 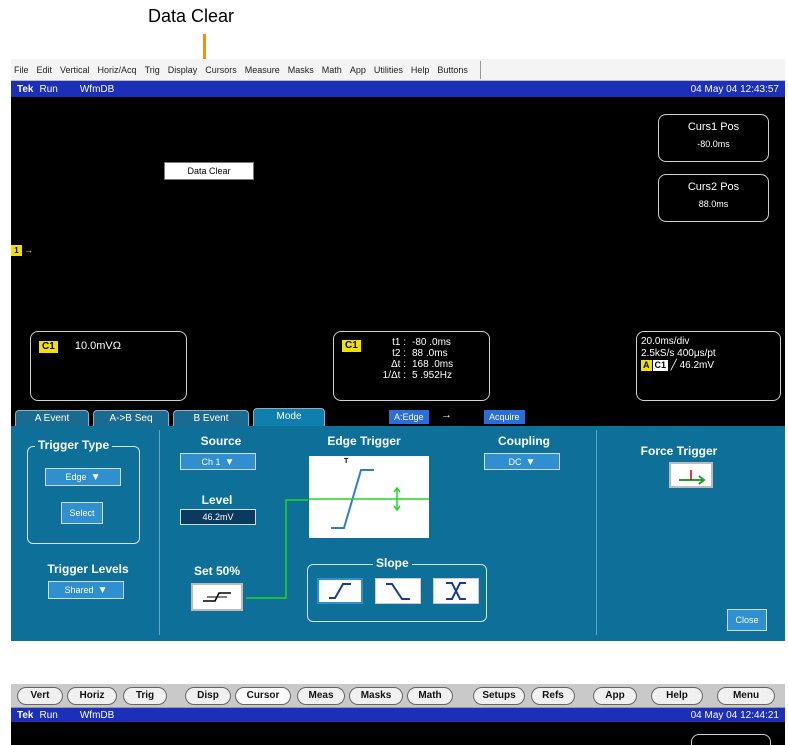 I want to click on tab-b-event: B Event, so click(x=211, y=418).